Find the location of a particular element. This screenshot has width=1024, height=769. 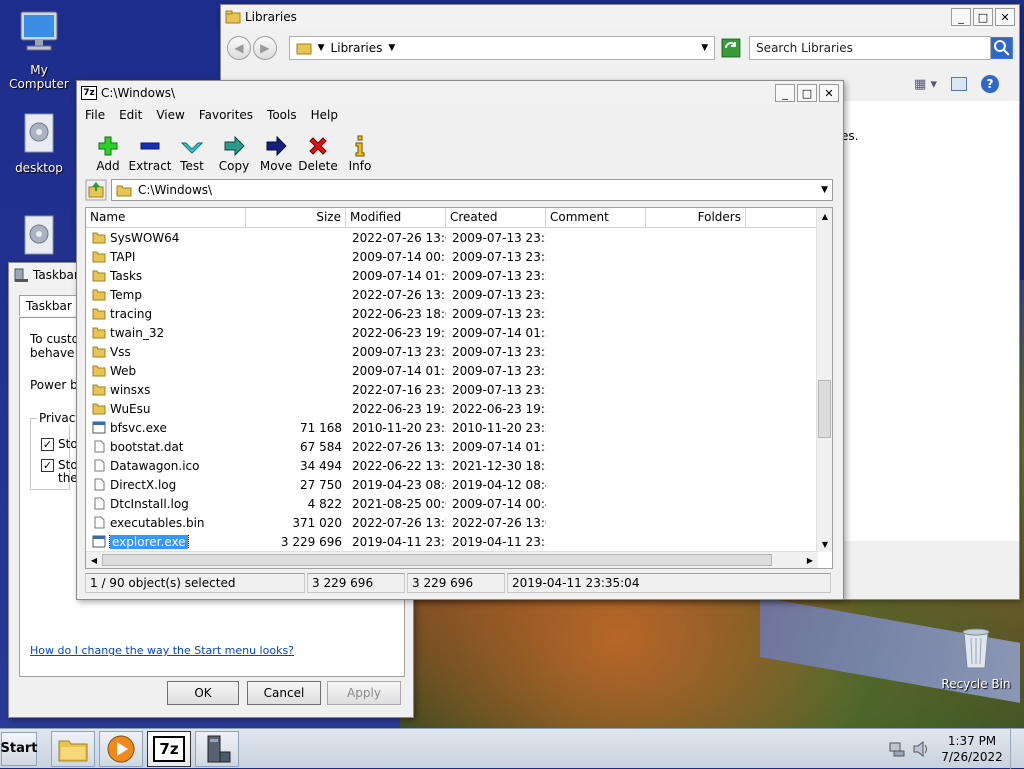

table-row: Tasks 2009-07-14 01:08 2009-07-13 23:20 is located at coordinates (452, 275).